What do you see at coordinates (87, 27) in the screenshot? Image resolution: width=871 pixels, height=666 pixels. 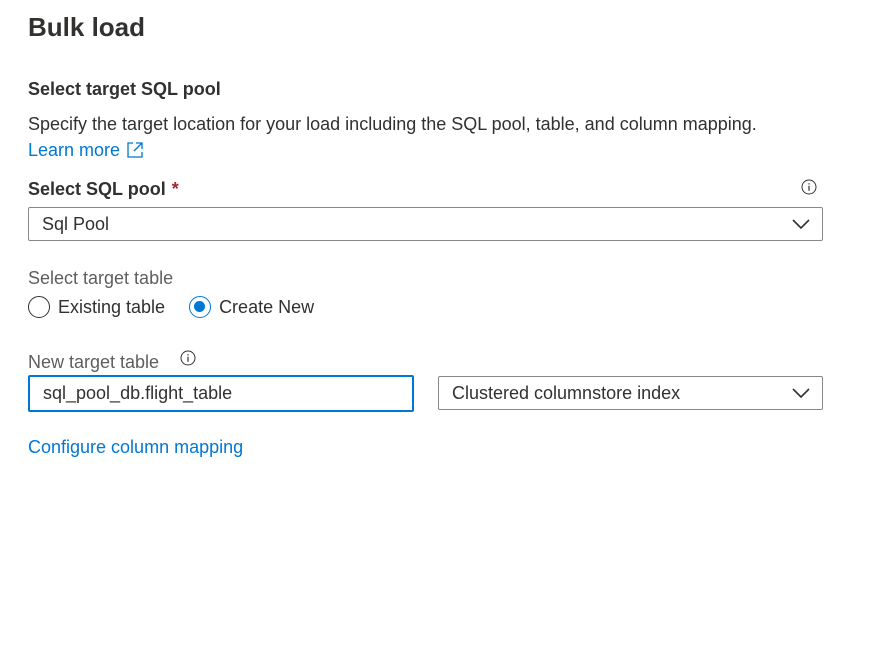 I see `page-title: Bulk load` at bounding box center [87, 27].